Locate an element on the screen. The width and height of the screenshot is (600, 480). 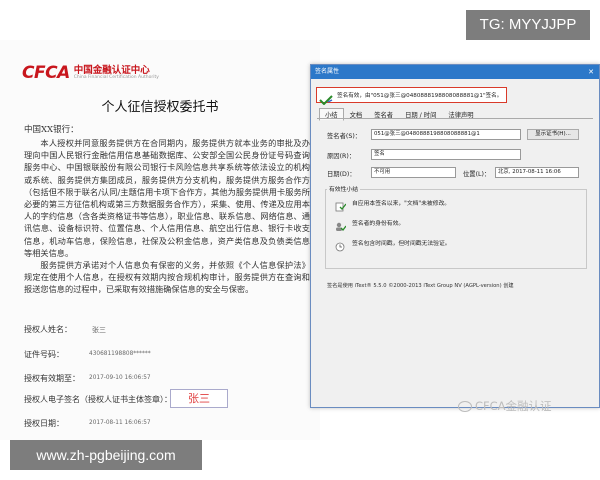
tab-legal-notice: 法律声明 is located at coordinates (460, 114).